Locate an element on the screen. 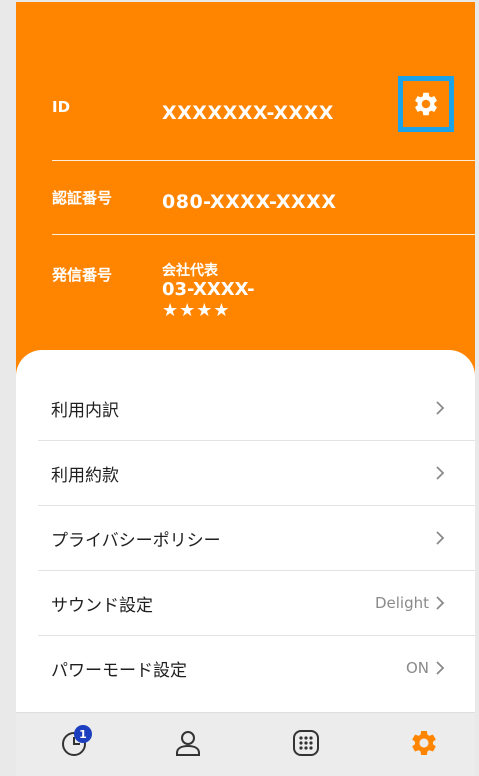  sender-label: 発信番号 is located at coordinates (82, 275).